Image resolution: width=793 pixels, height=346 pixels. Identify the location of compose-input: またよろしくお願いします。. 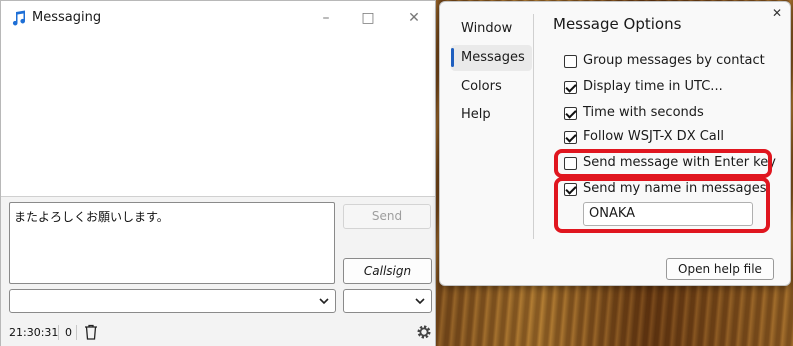
(172, 243).